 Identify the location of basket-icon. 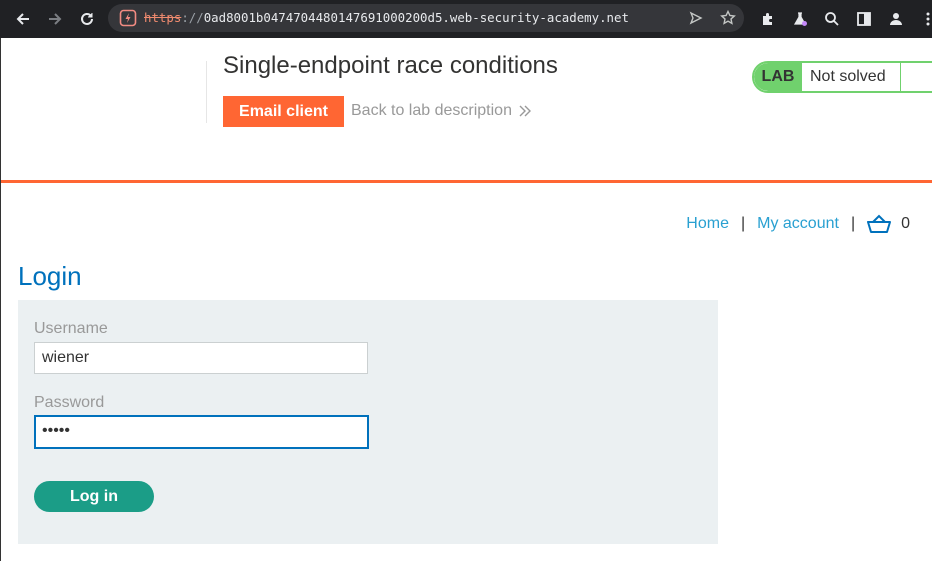
(879, 223).